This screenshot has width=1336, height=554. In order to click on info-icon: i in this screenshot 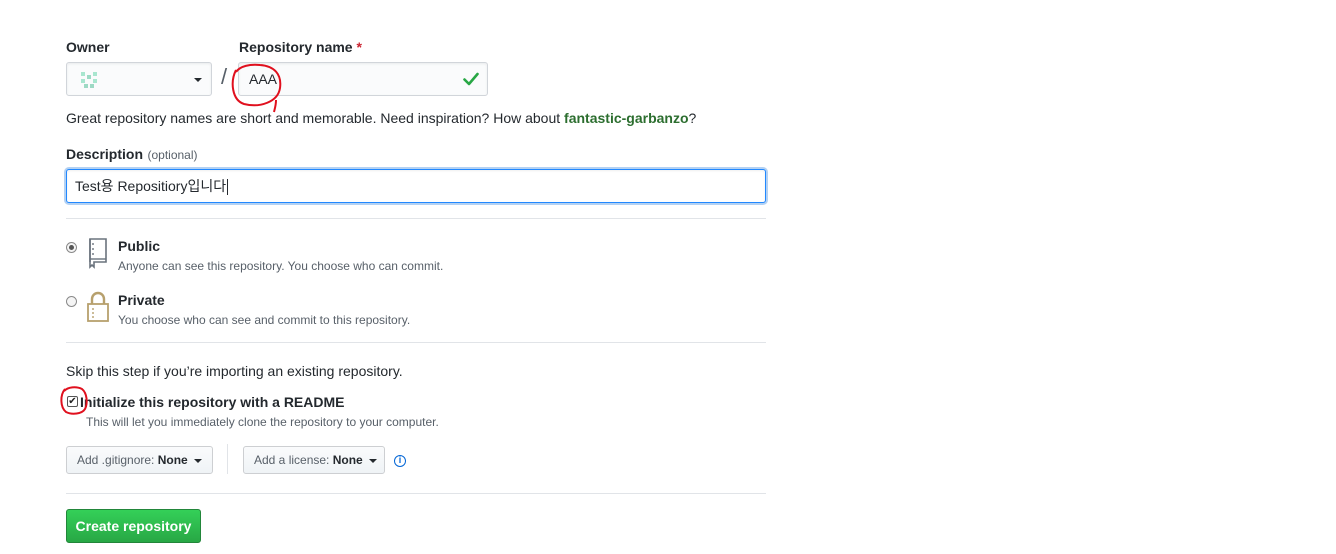, I will do `click(400, 461)`.